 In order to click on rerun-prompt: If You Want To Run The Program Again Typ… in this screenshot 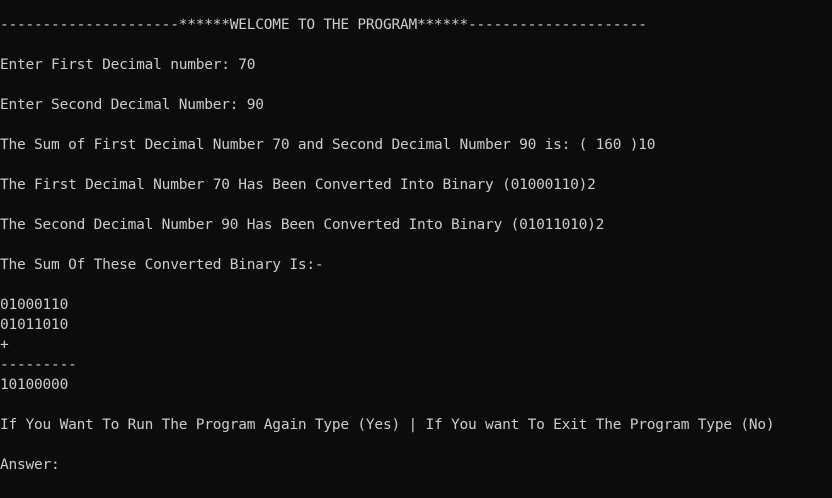, I will do `click(387, 425)`.